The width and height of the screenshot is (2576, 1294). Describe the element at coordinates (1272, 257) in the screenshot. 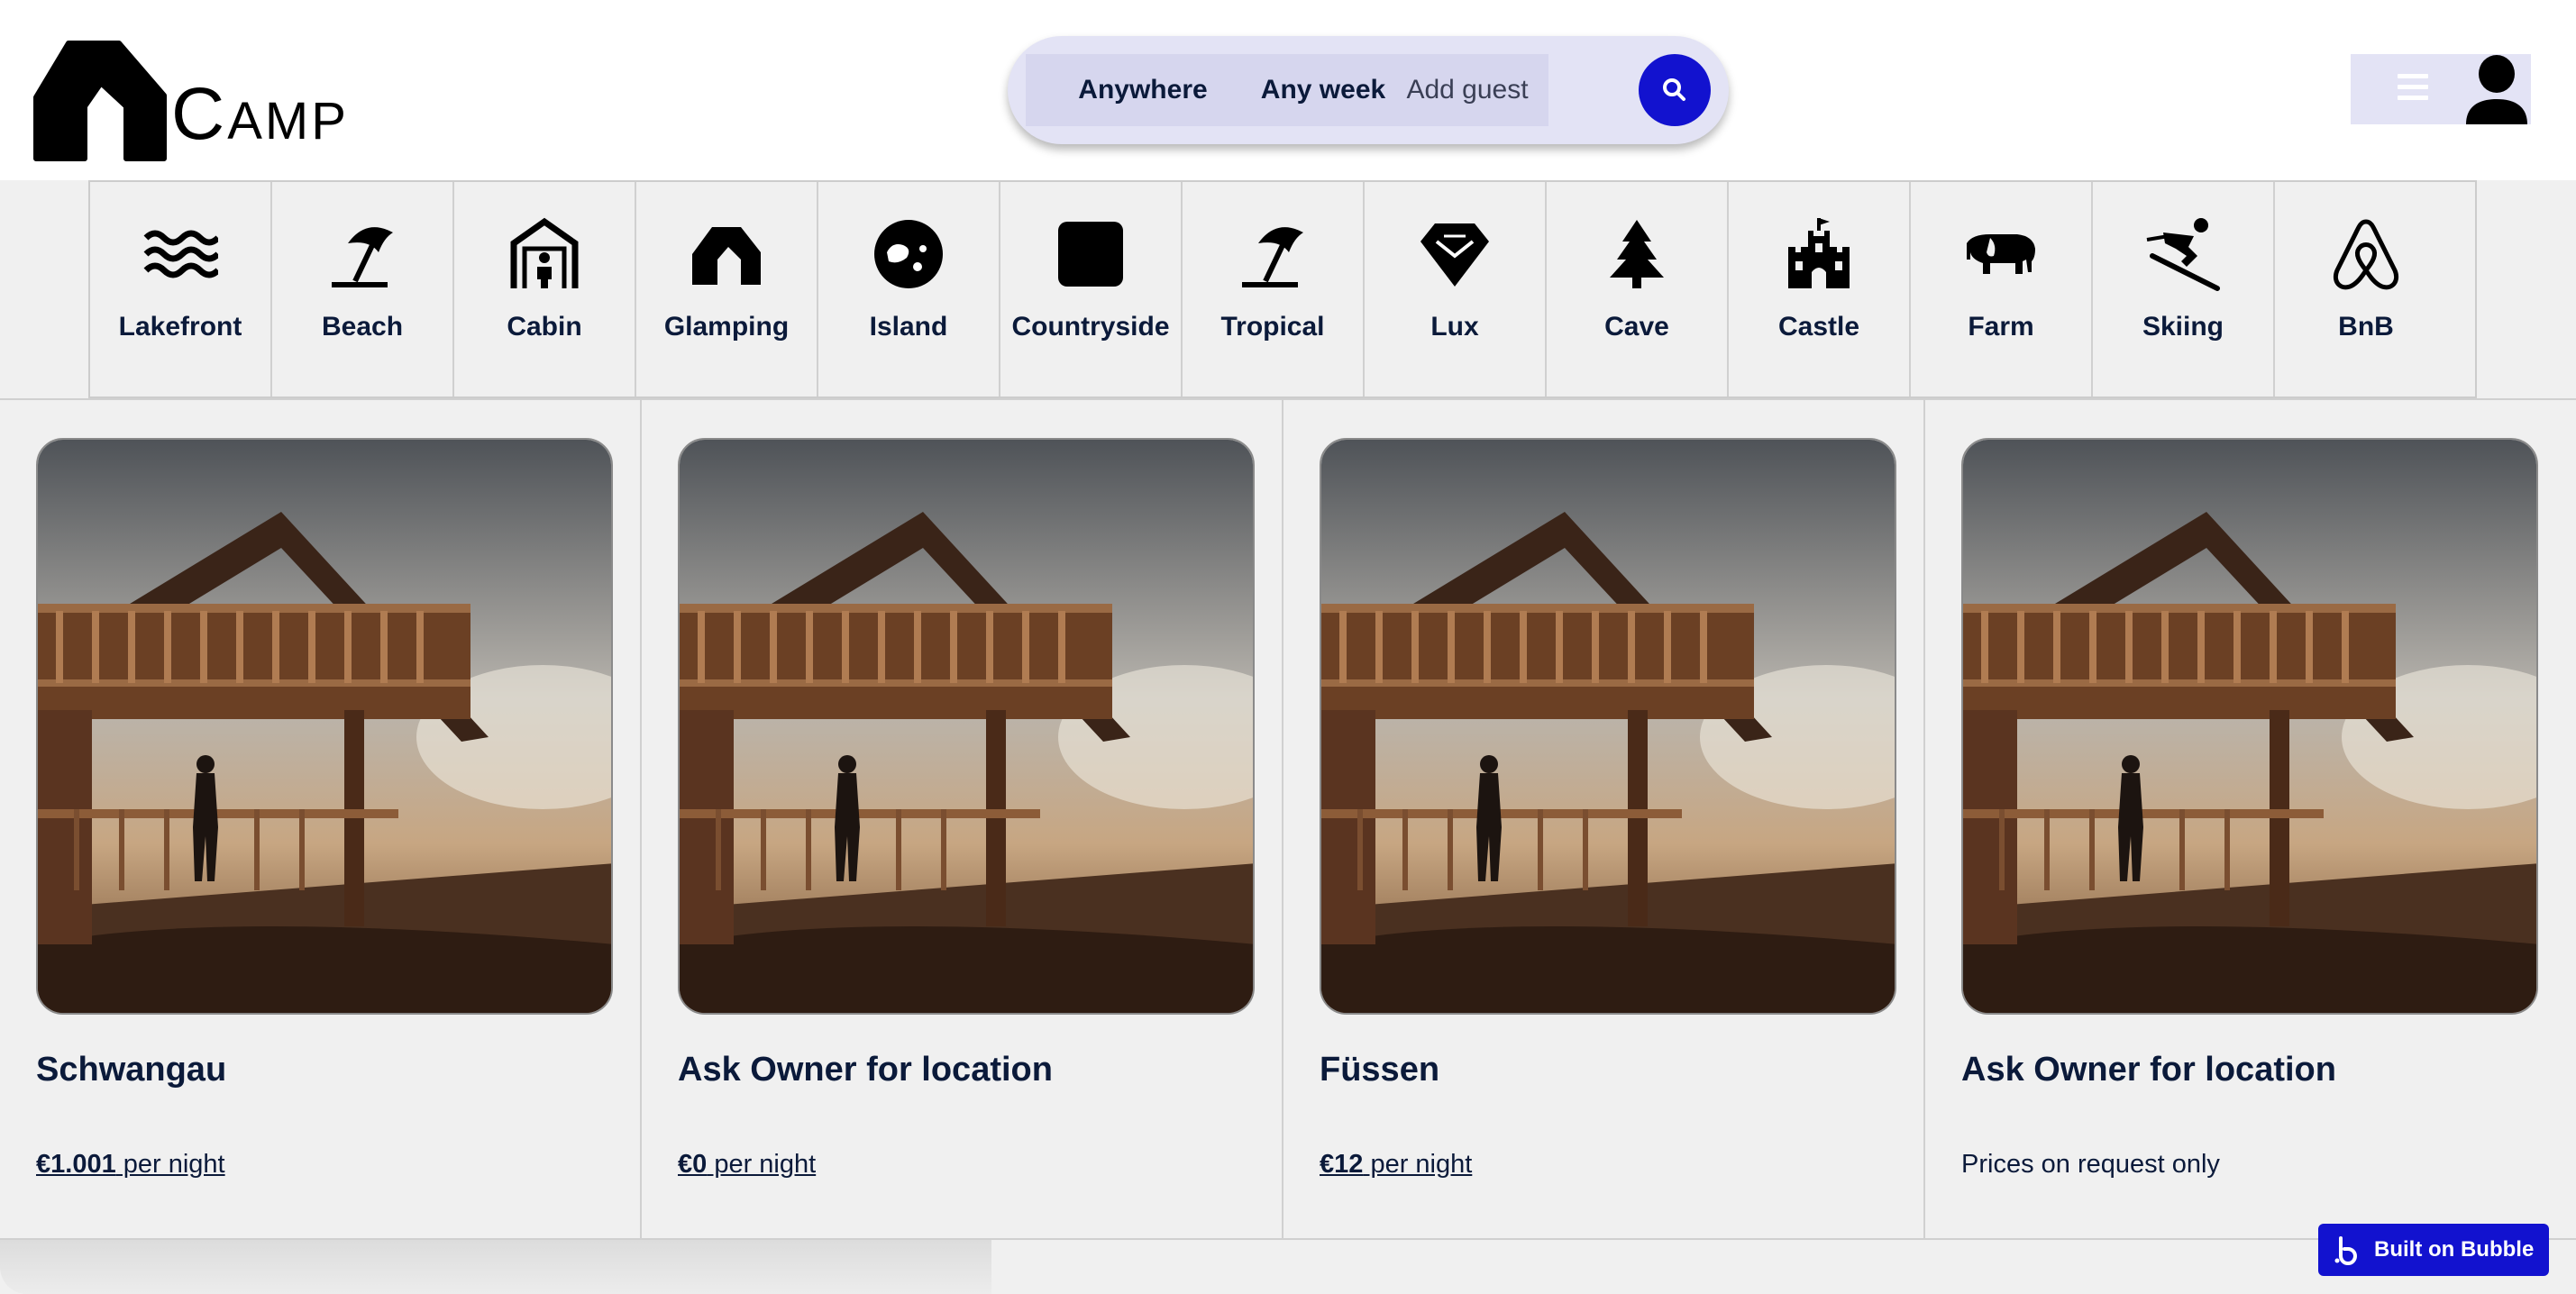

I see `tropical-umbrella-icon` at that location.